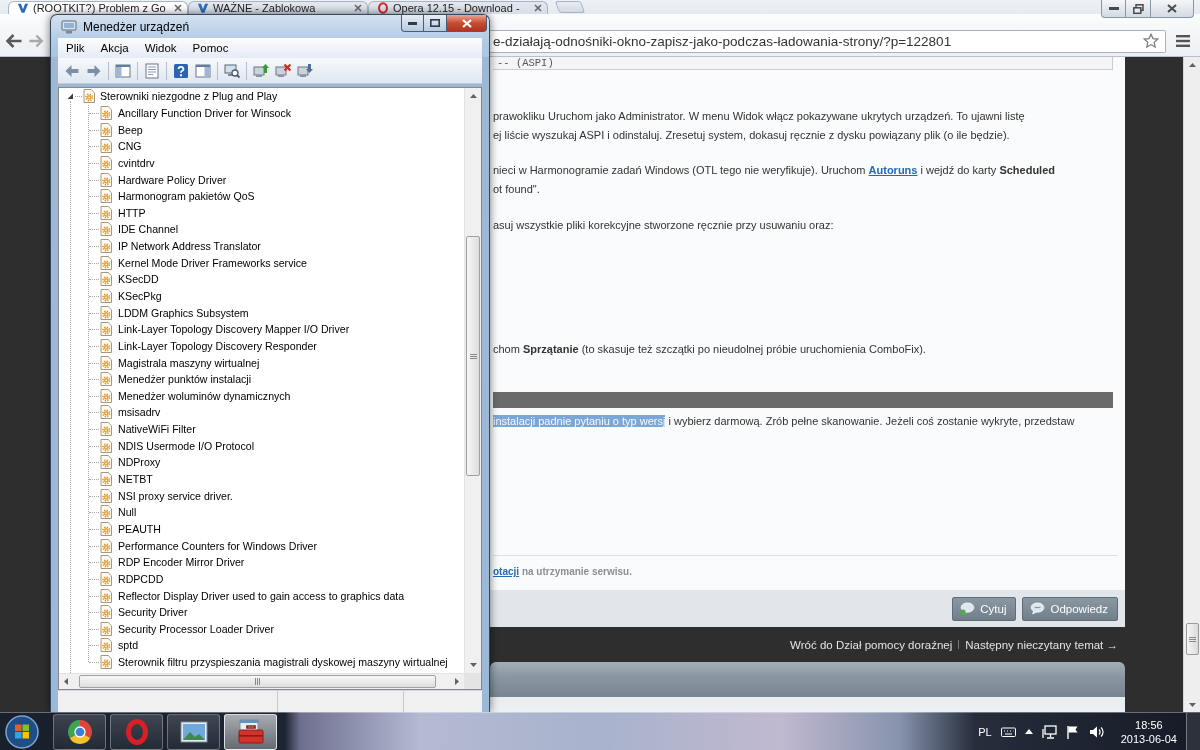  What do you see at coordinates (1072, 731) in the screenshot?
I see `flag-icon` at bounding box center [1072, 731].